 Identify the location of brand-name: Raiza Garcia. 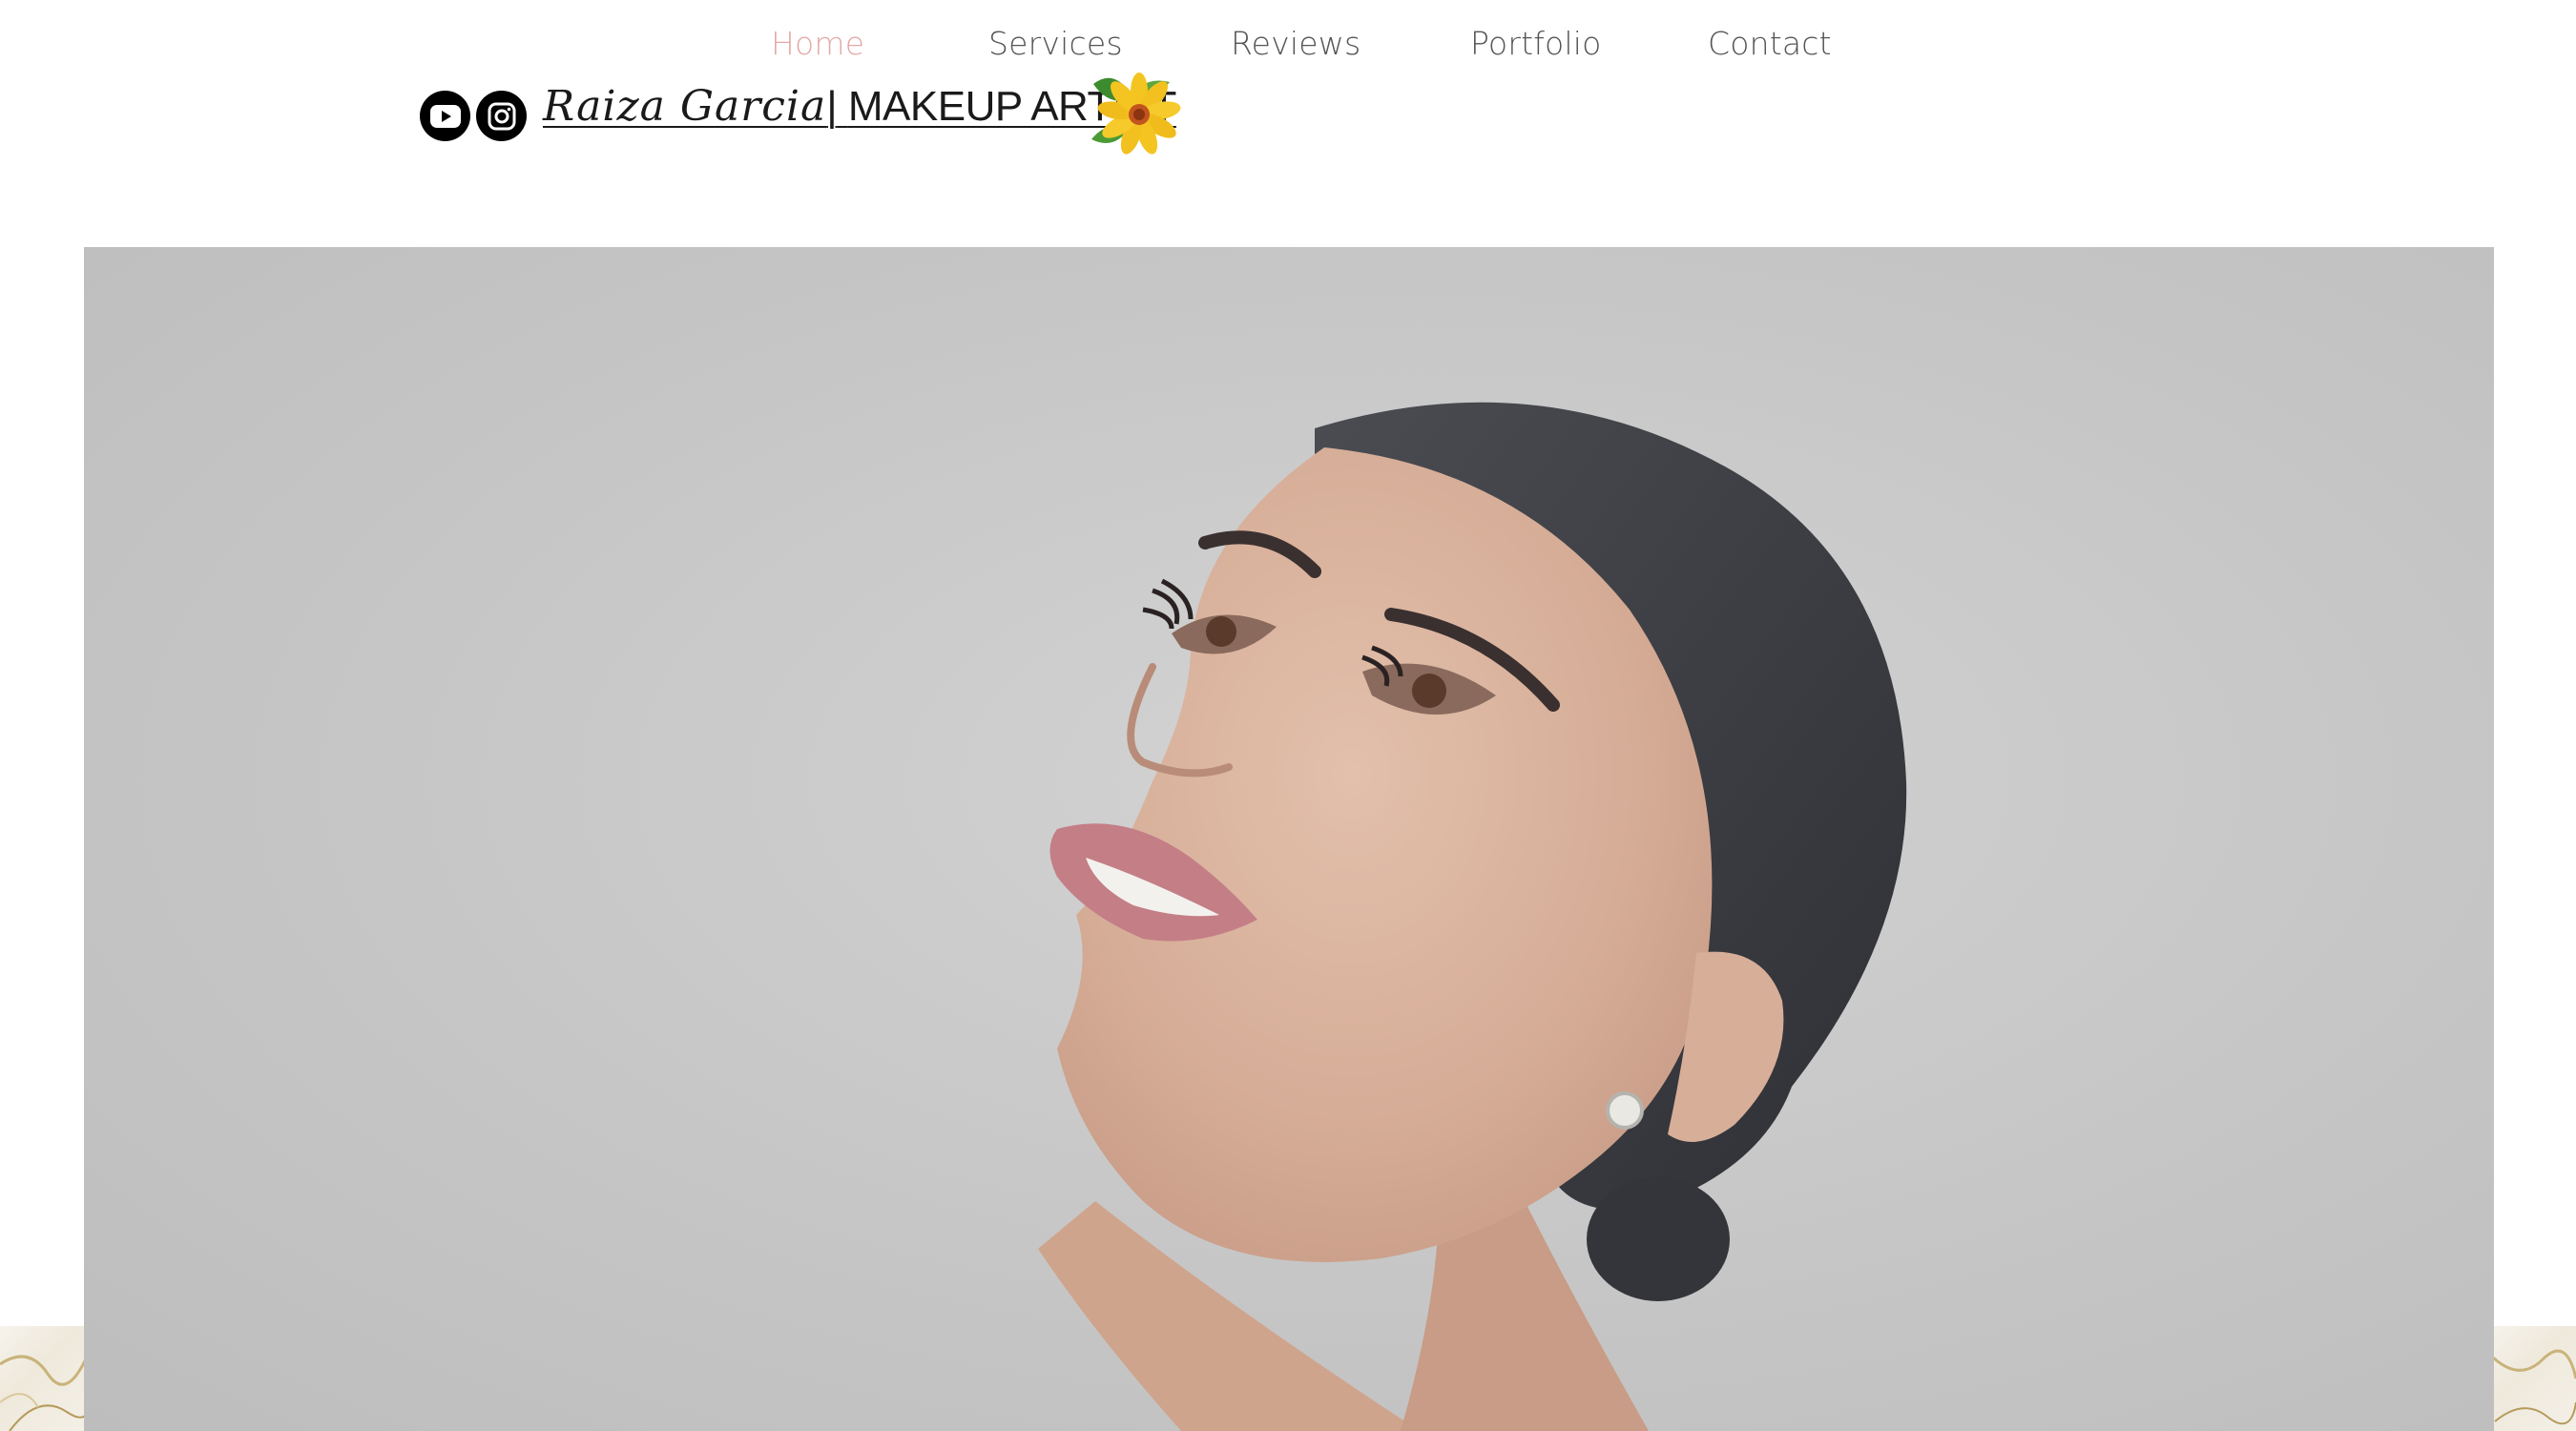
(685, 107).